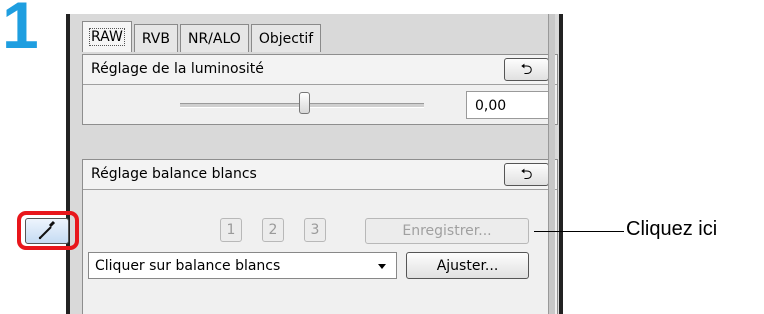  What do you see at coordinates (231, 230) in the screenshot?
I see `preset-1-button: 1` at bounding box center [231, 230].